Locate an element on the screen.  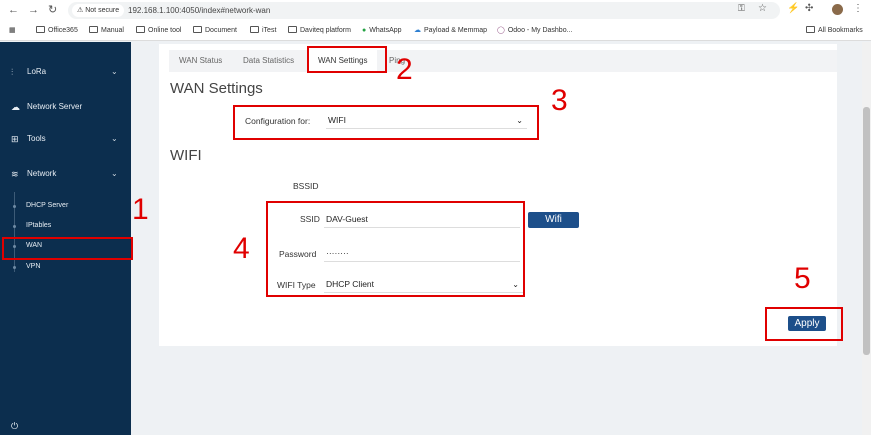
wifi-heading: WIFI is located at coordinates (186, 155).